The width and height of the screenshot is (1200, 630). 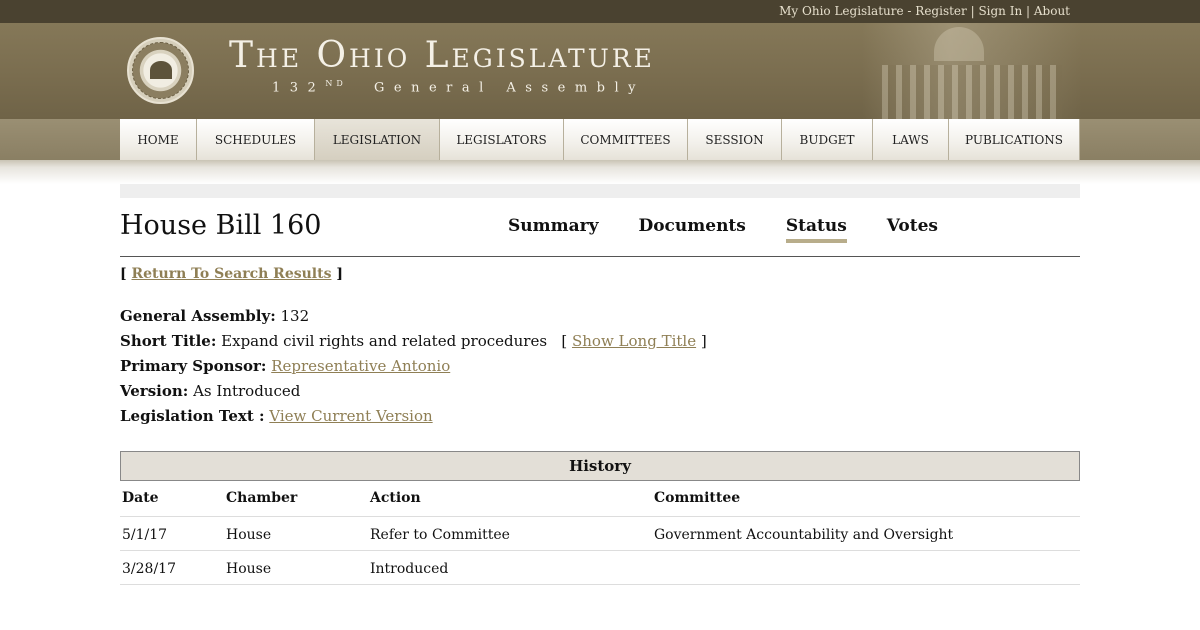 I want to click on ohio-general-assembly-seal-icon, so click(x=160, y=70).